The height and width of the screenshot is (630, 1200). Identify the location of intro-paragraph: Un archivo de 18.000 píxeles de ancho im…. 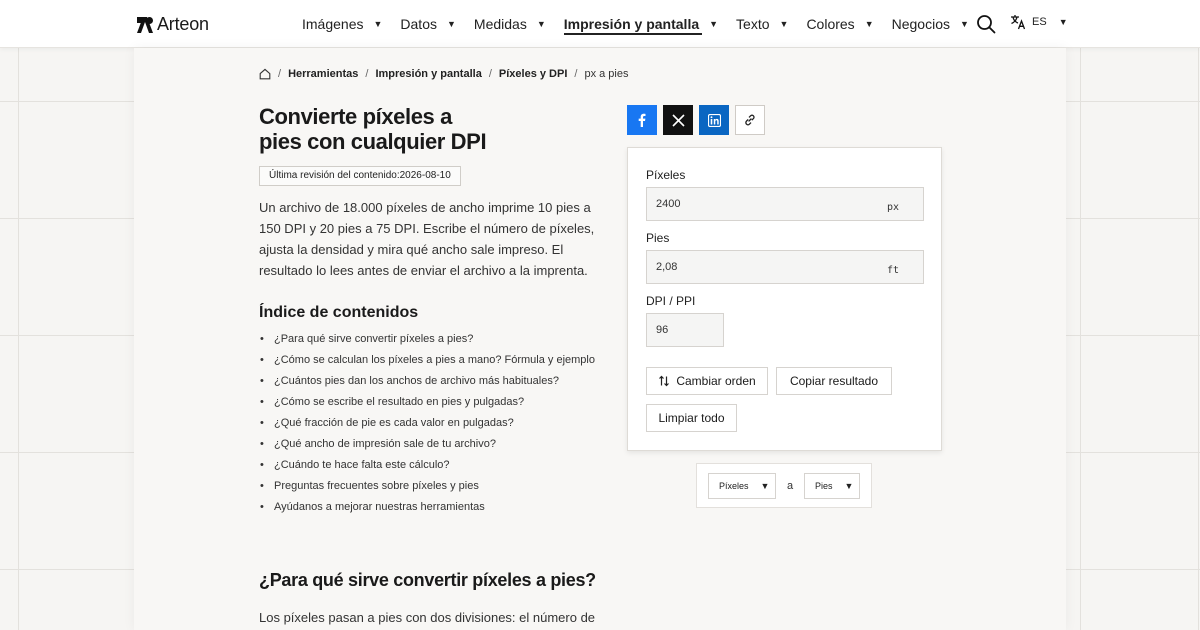
(427, 239).